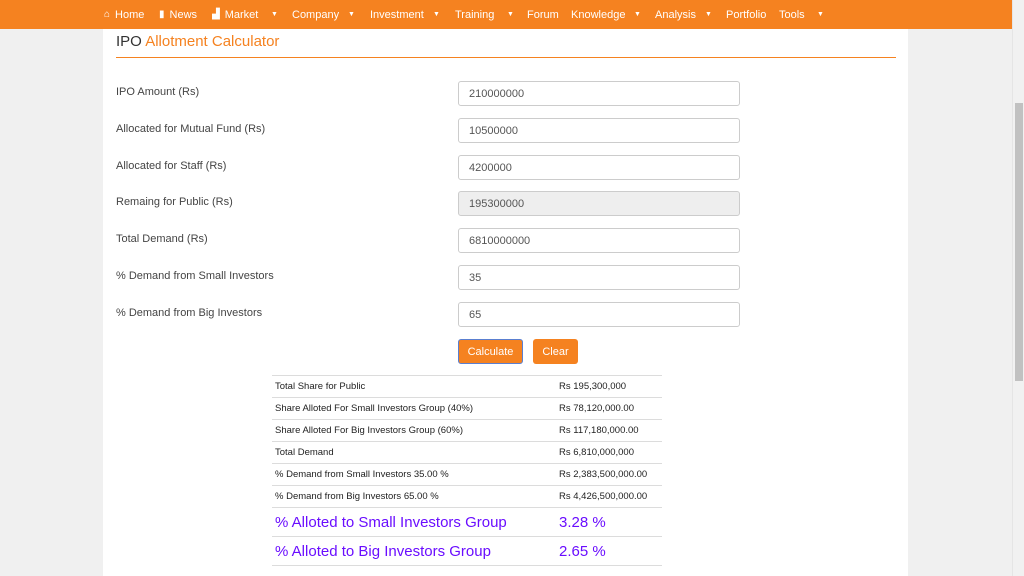 This screenshot has width=1024, height=576. I want to click on chart-icon: ▟, so click(216, 14).